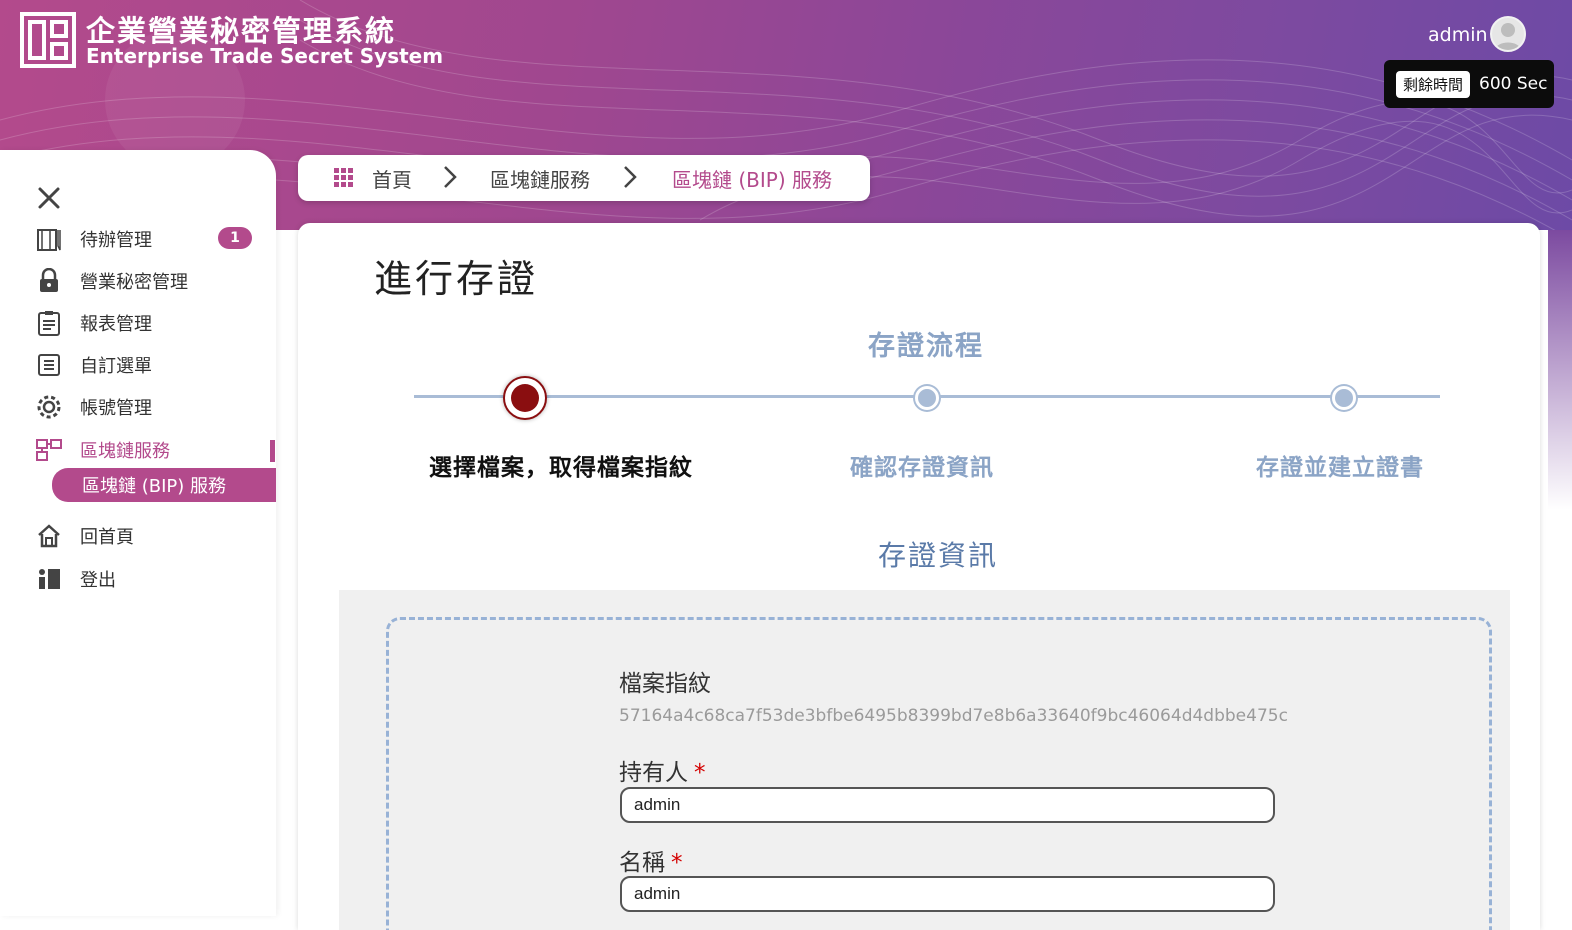  I want to click on name-input, so click(947, 894).